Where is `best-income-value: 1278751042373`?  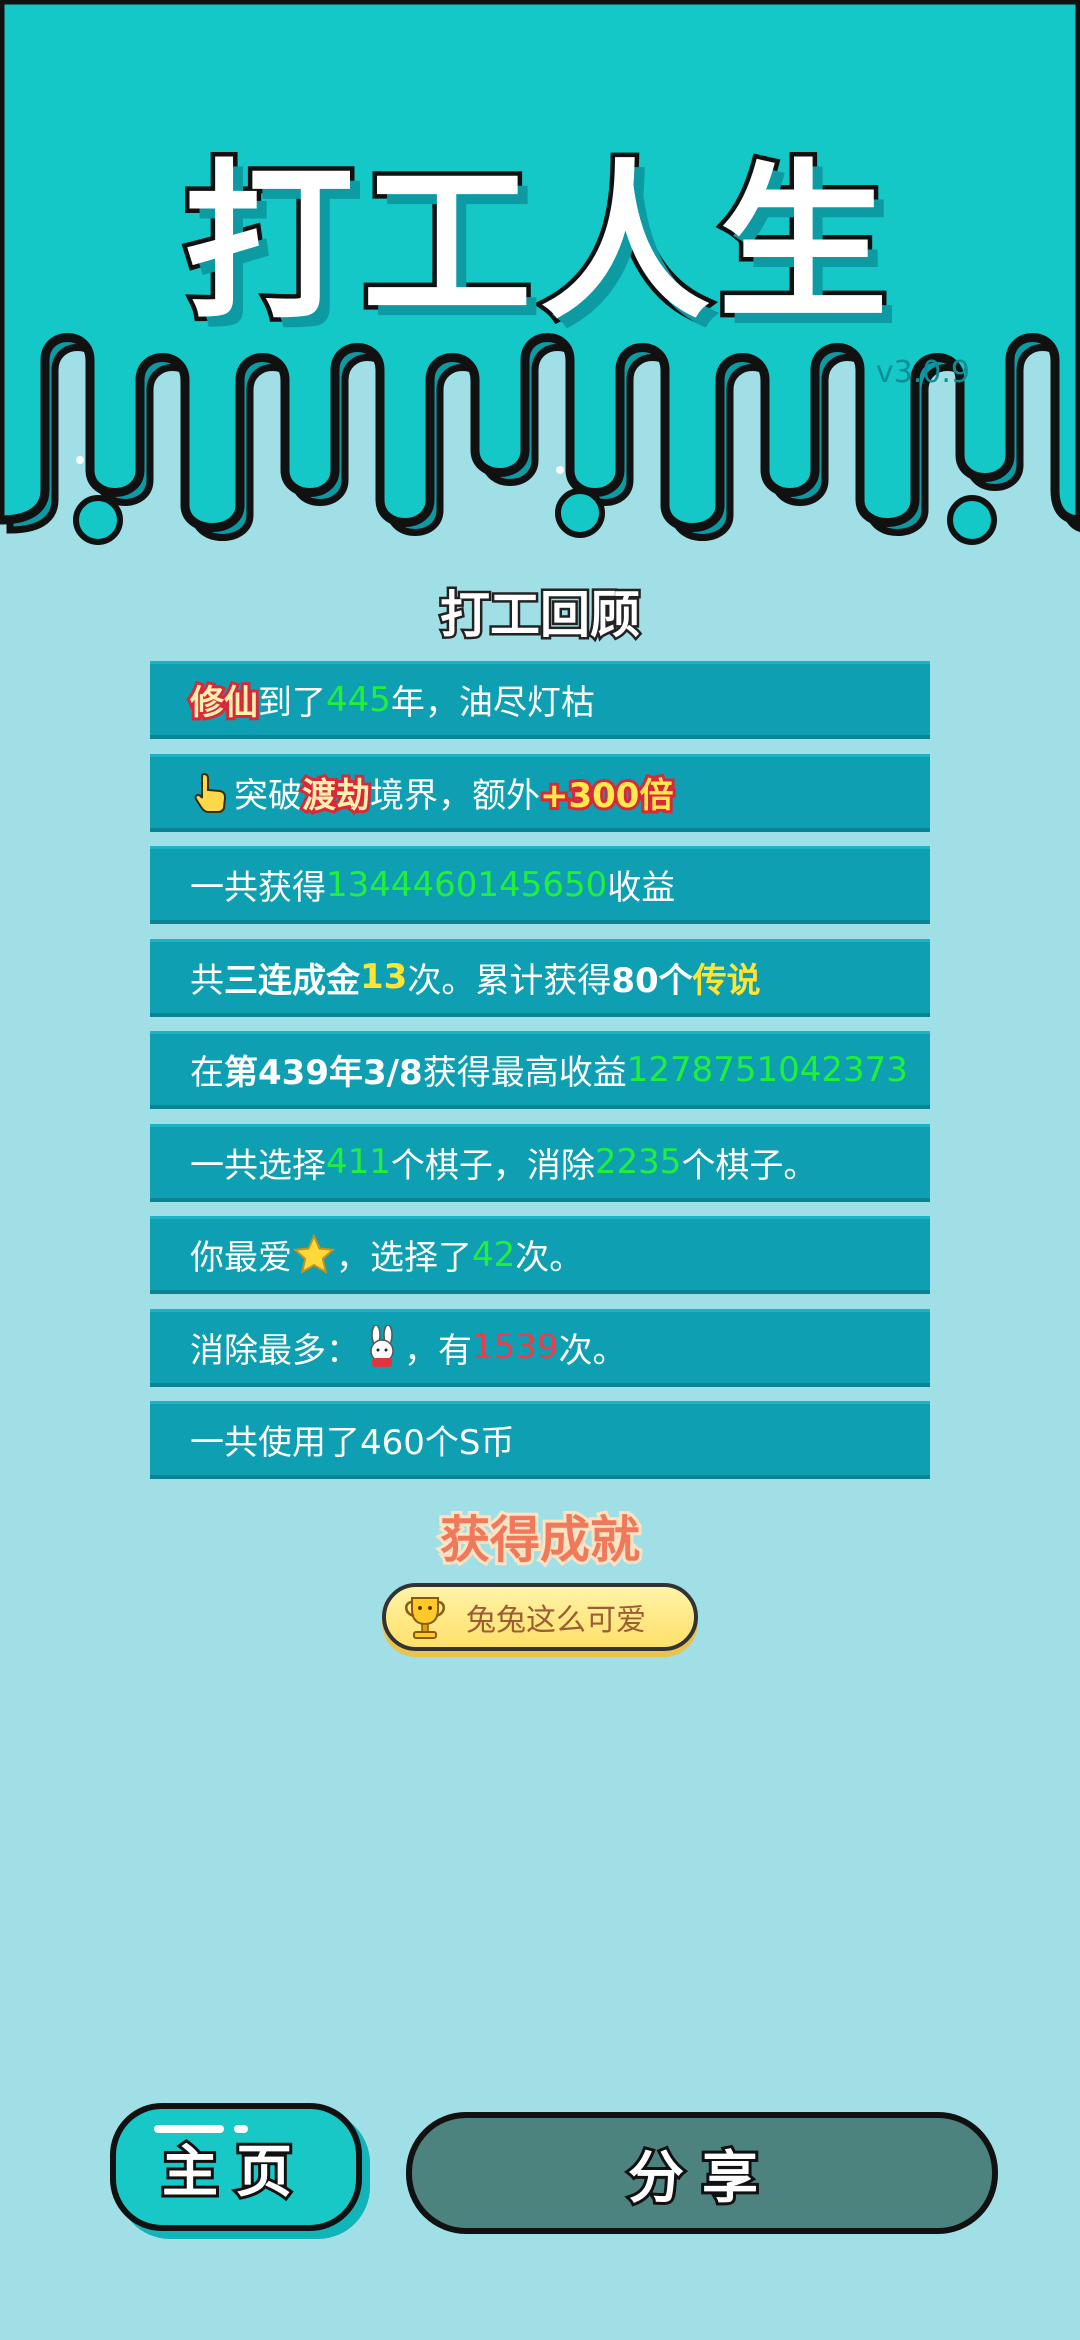
best-income-value: 1278751042373 is located at coordinates (767, 1069).